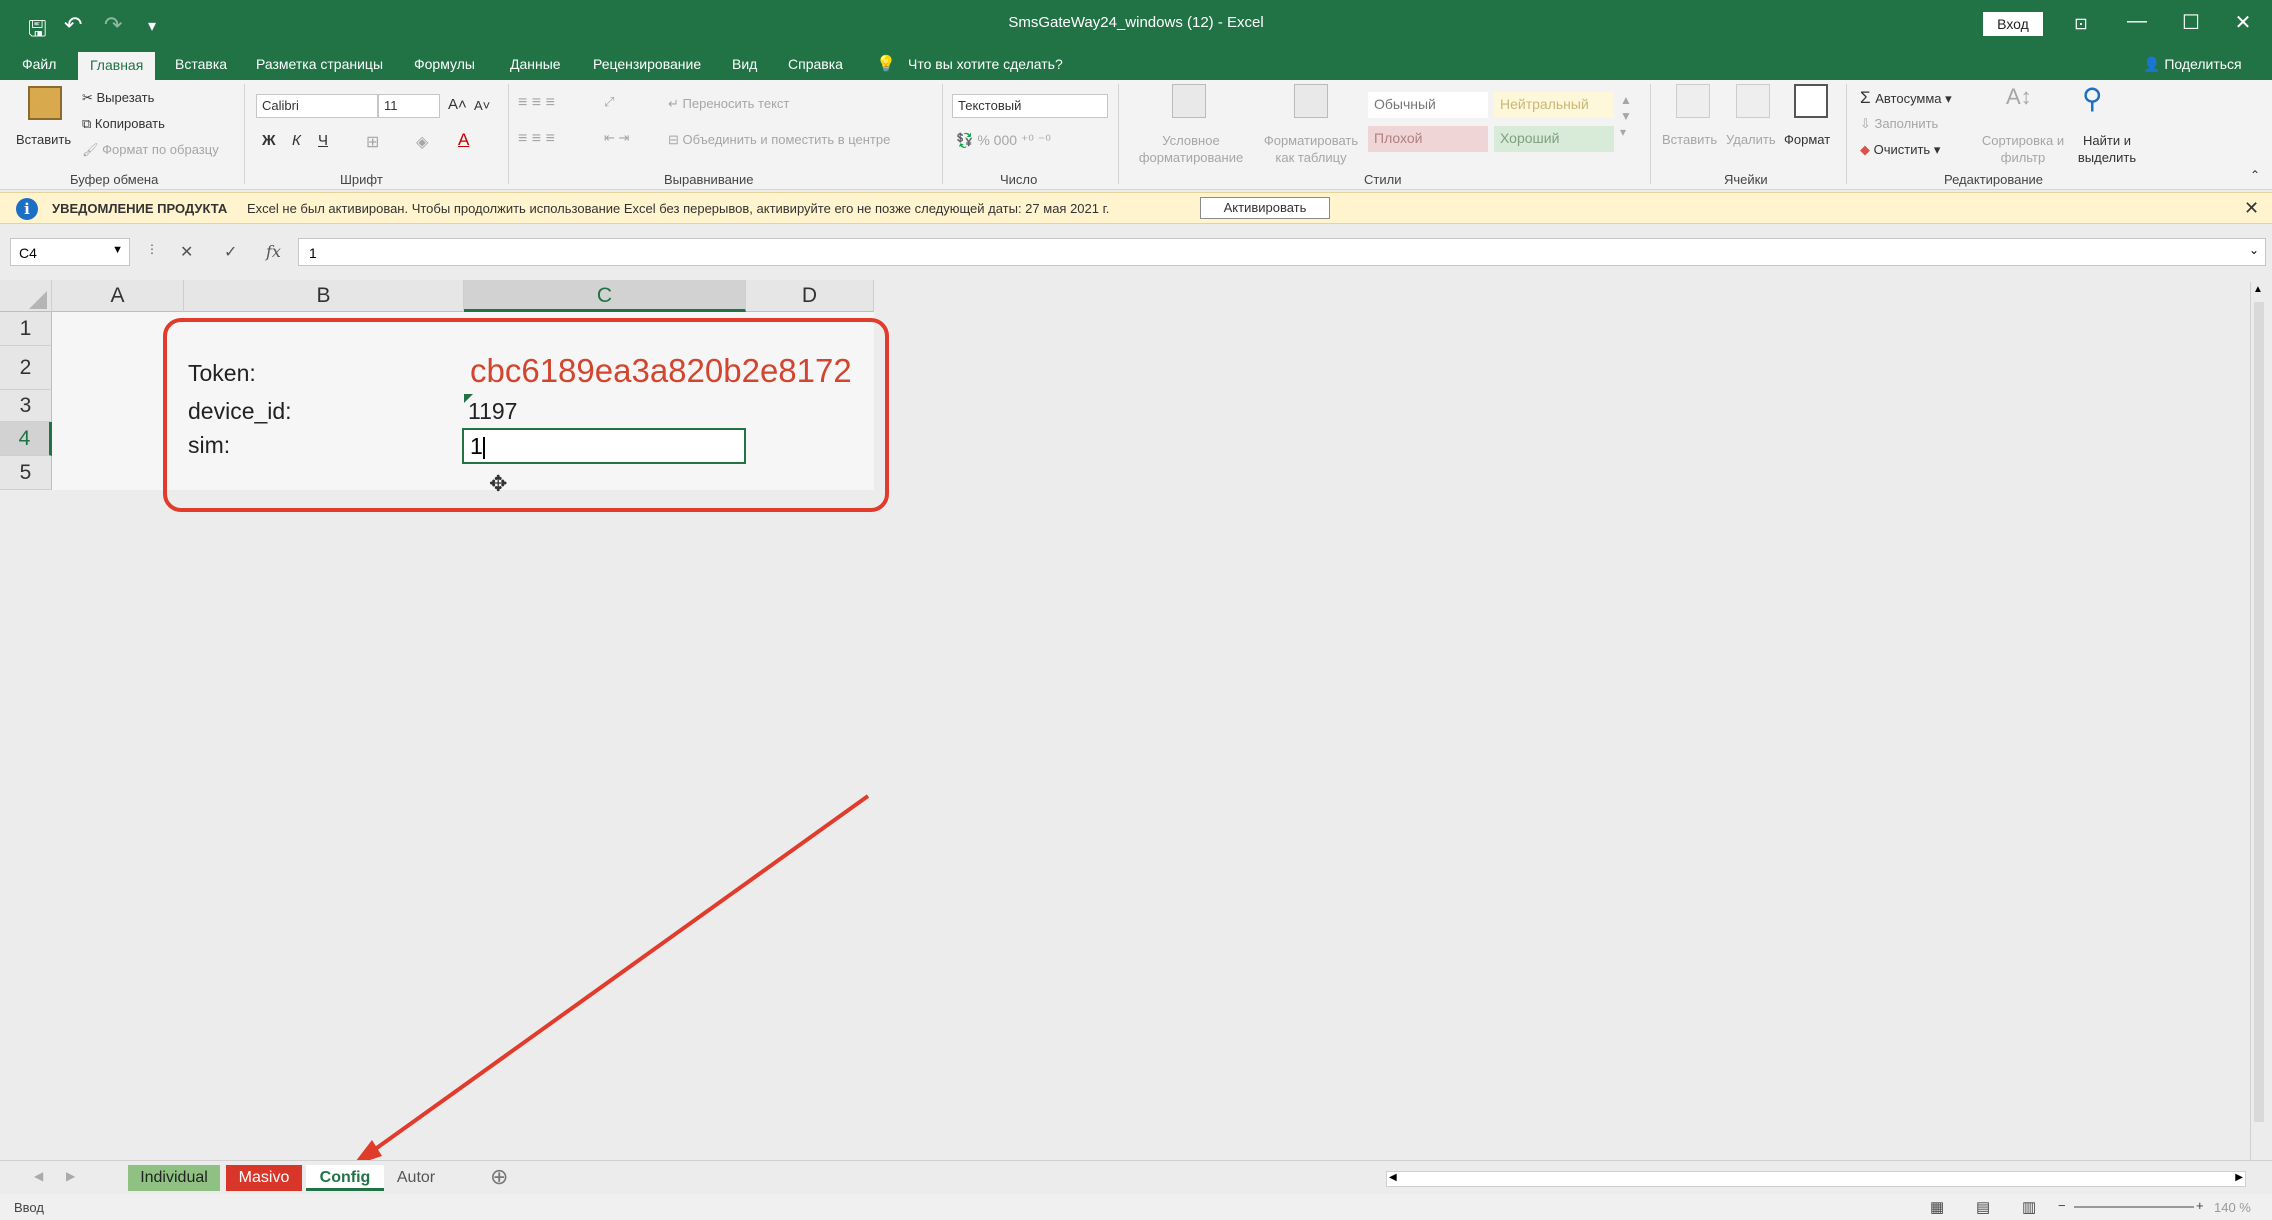 This screenshot has height=1220, width=2272. Describe the element at coordinates (1136, 1177) in the screenshot. I see `sheet-tab-bar: ◀ ▶ Individual Masivo Config Autor ⊕ ◀ ▶` at that location.